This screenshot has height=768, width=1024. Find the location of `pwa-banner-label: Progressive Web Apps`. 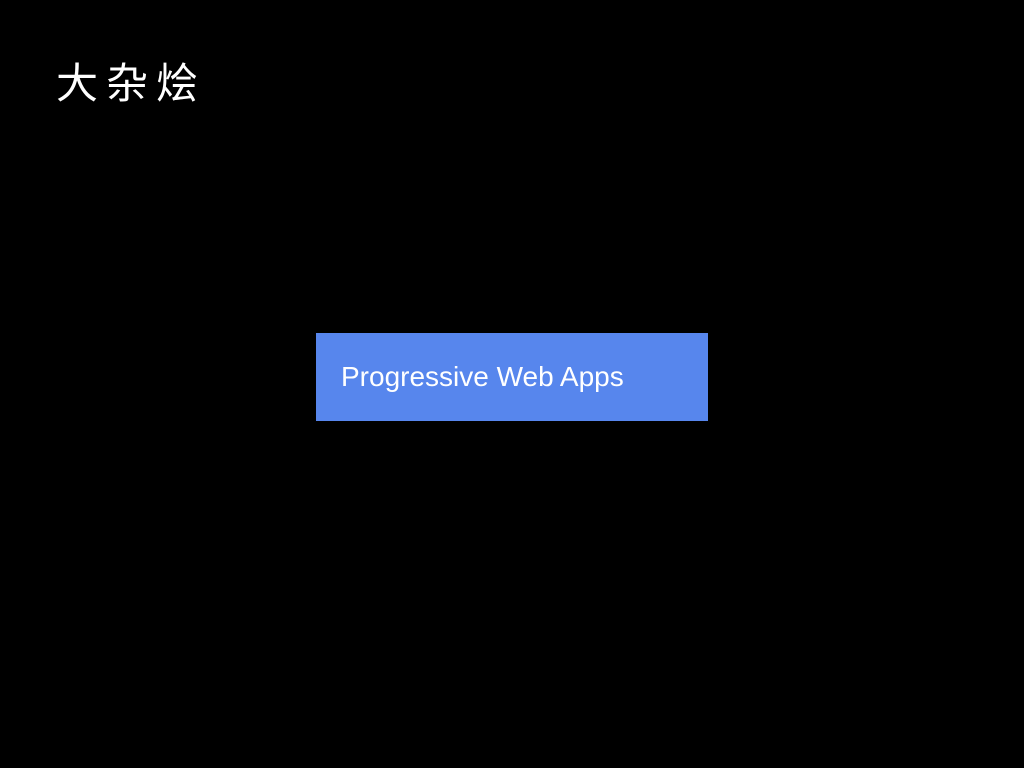

pwa-banner-label: Progressive Web Apps is located at coordinates (482, 376).